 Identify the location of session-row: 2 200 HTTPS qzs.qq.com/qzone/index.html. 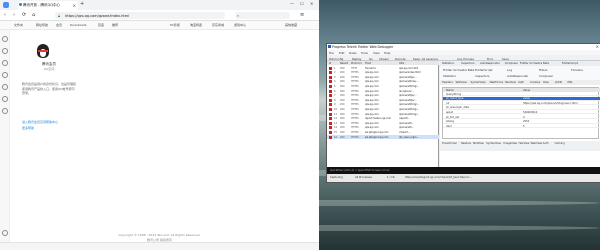
(383, 73).